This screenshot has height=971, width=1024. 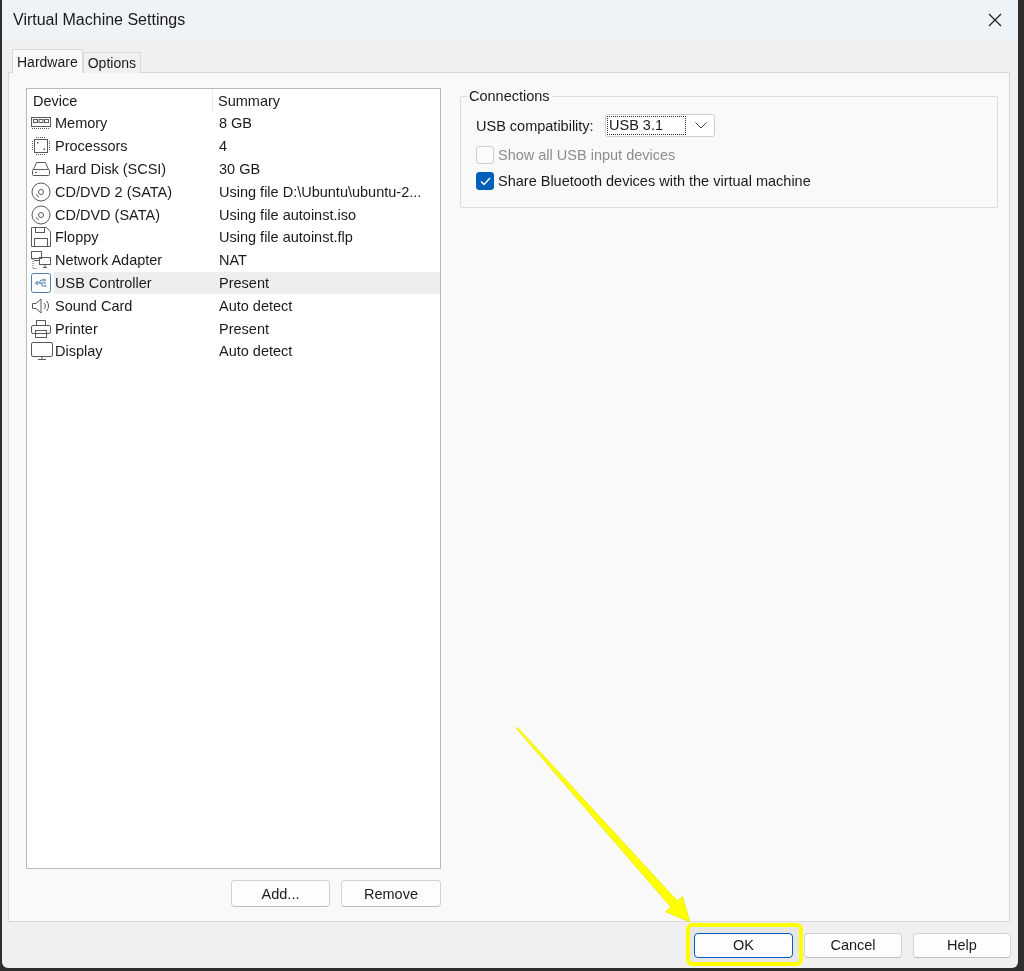 I want to click on field-label: USB compatibility:, so click(x=535, y=125).